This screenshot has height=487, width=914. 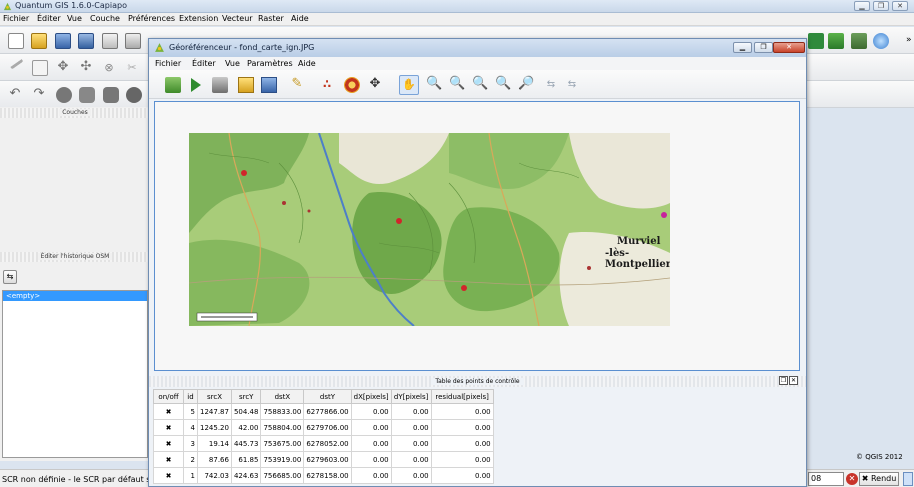 I want to click on render-toggle: ✖ Rendu, so click(x=879, y=479).